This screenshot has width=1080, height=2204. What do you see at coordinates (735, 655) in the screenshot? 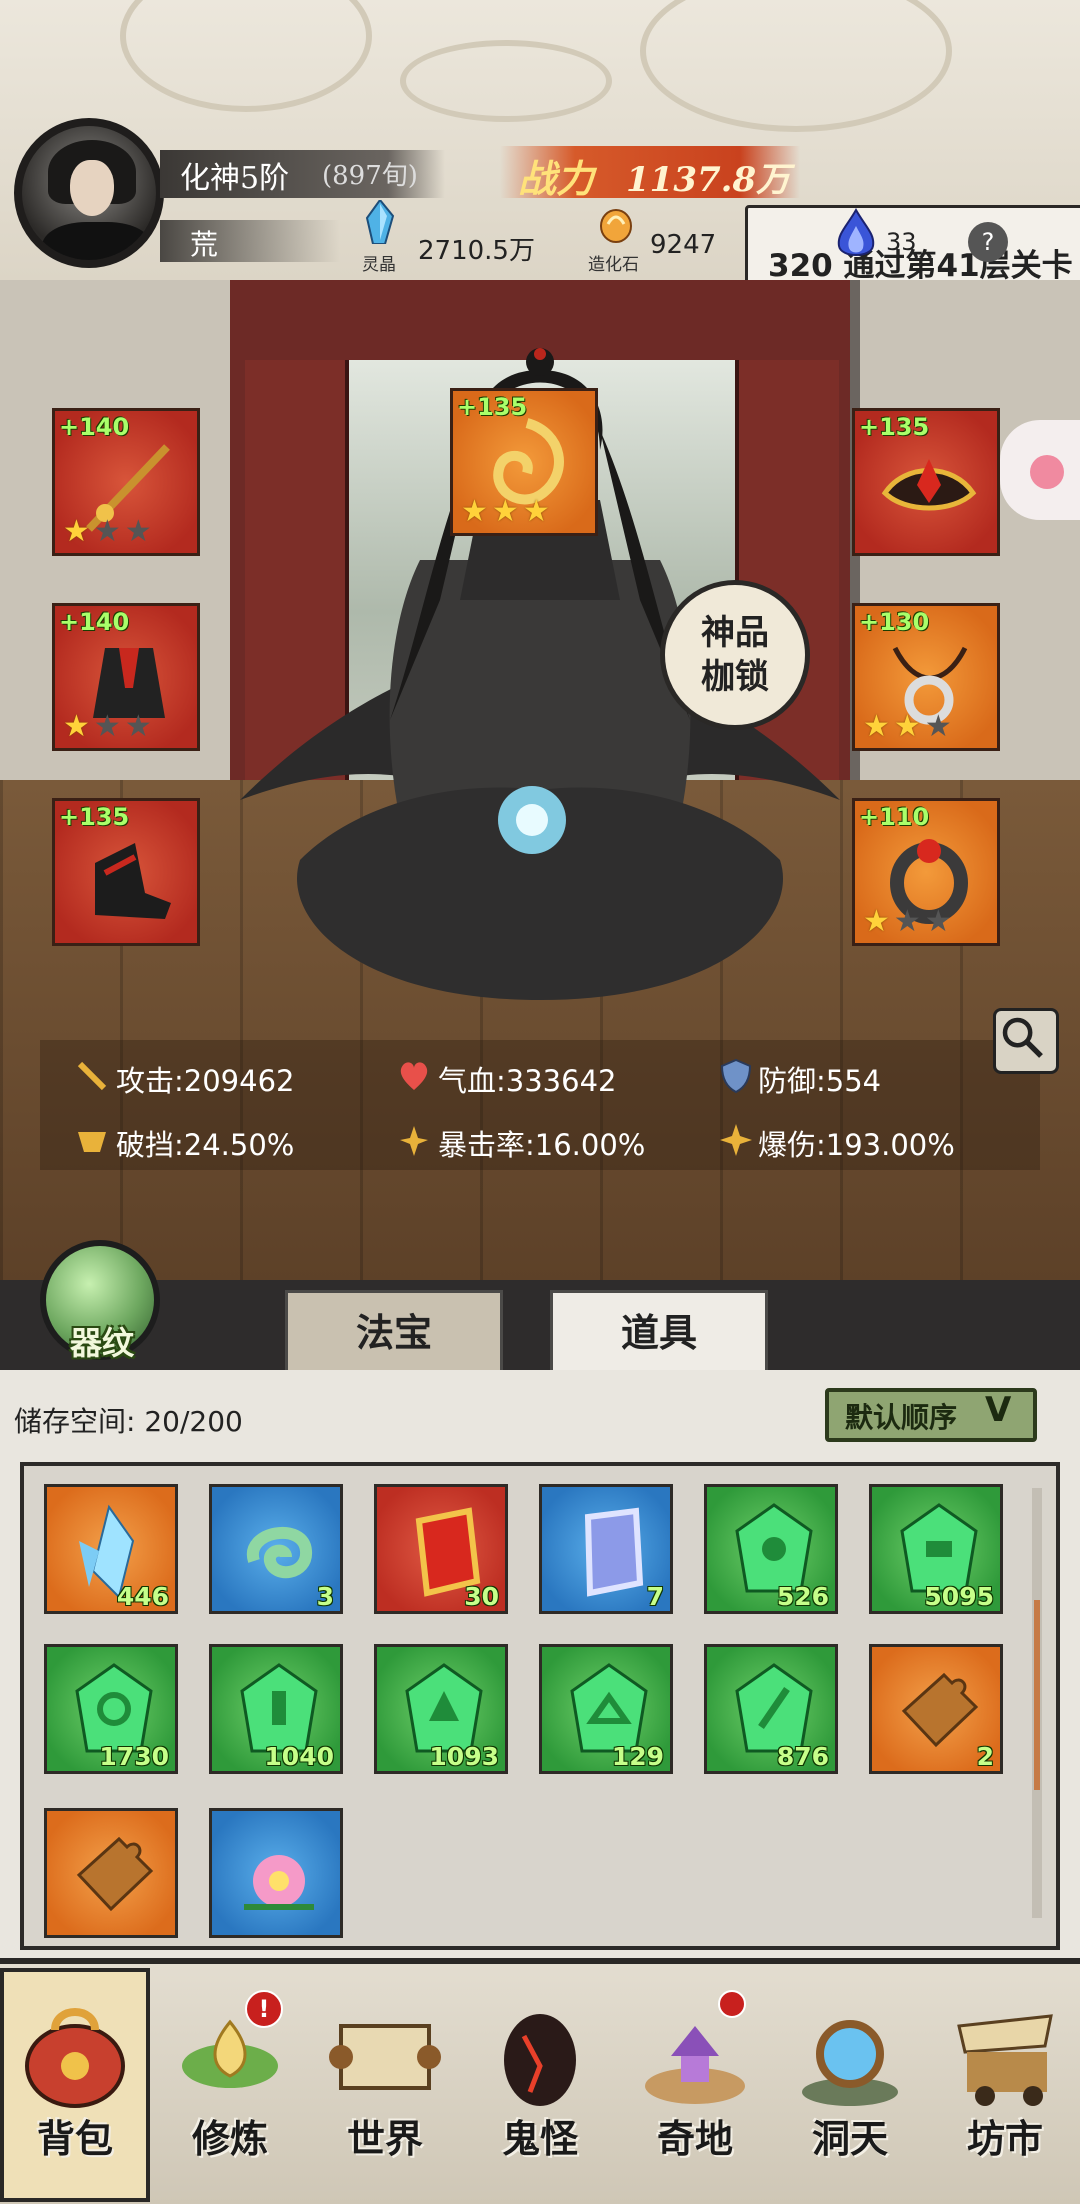
I see `divine-shackle-badge: 神品 枷锁` at bounding box center [735, 655].